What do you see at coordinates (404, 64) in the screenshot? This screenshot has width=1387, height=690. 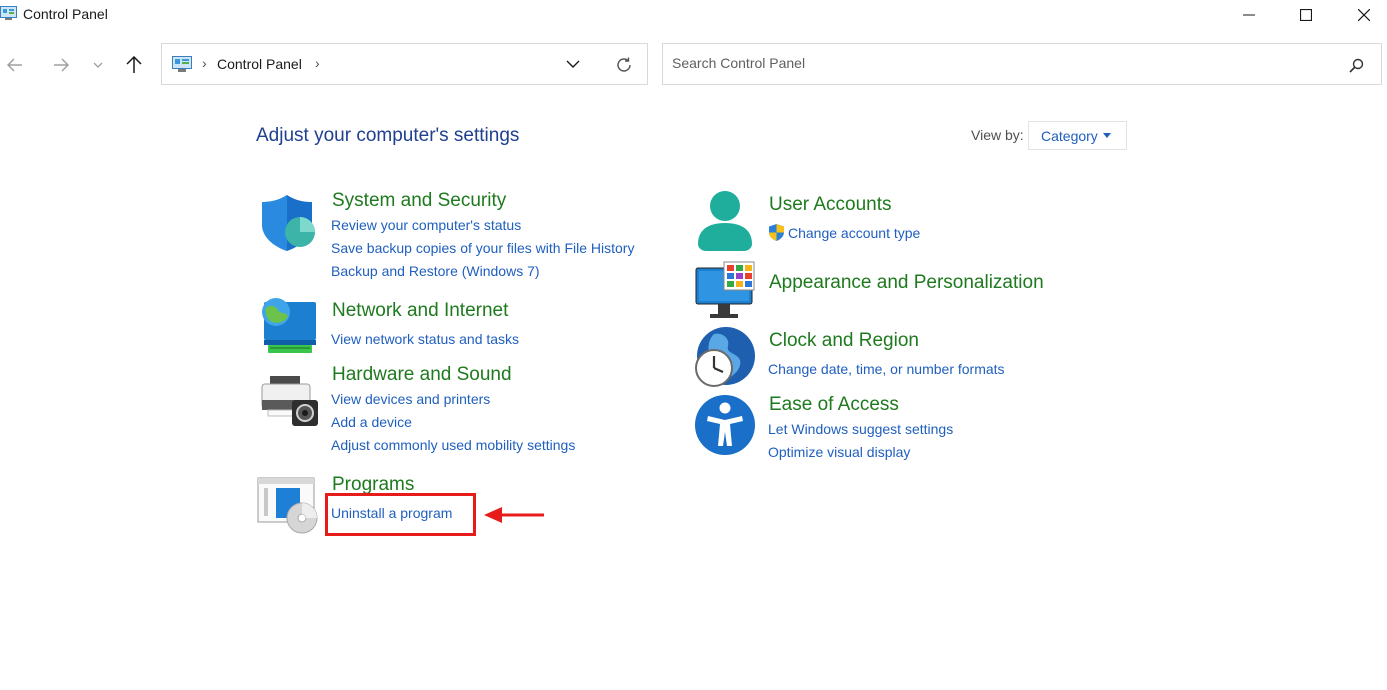 I see `address-bar: › Control Panel ›` at bounding box center [404, 64].